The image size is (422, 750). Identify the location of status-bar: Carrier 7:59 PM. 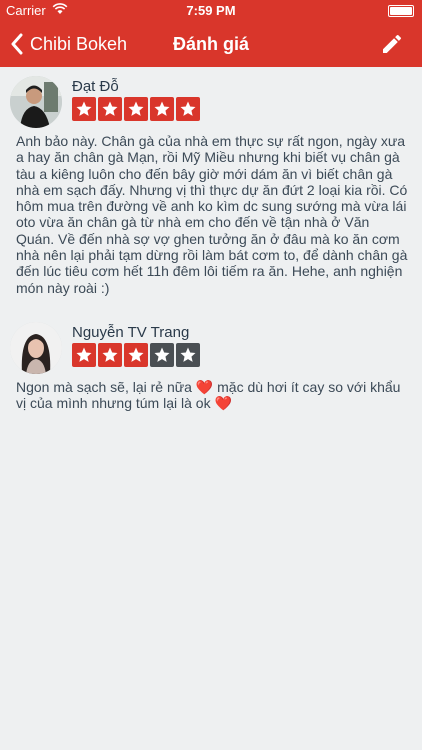
(211, 10).